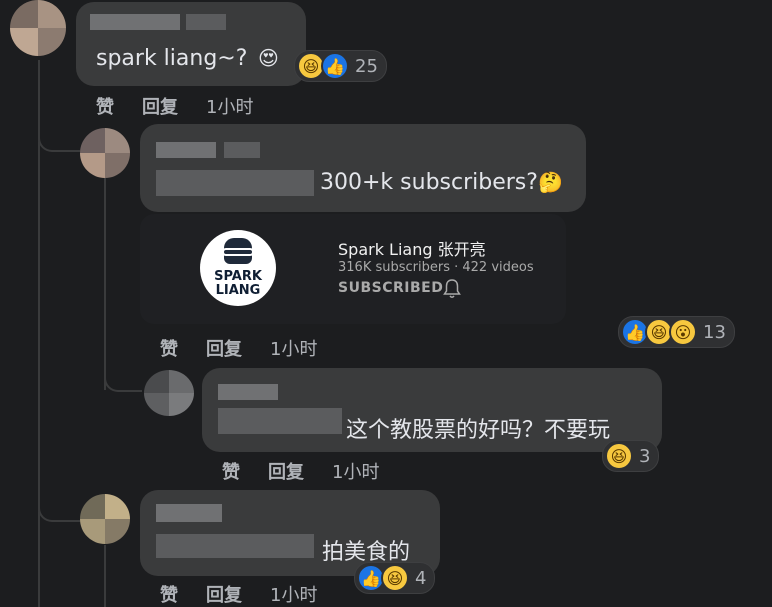 The width and height of the screenshot is (772, 607). What do you see at coordinates (478, 430) in the screenshot?
I see `comment-text: 这个教股票的好吗？不要玩` at bounding box center [478, 430].